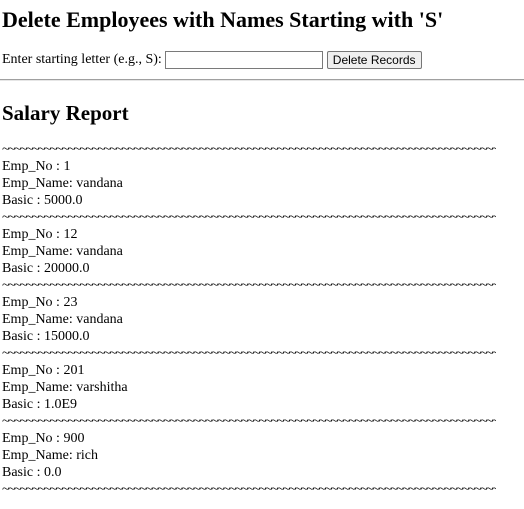 The image size is (524, 509). What do you see at coordinates (36, 166) in the screenshot?
I see `emp-no: Emp_No : 1` at bounding box center [36, 166].